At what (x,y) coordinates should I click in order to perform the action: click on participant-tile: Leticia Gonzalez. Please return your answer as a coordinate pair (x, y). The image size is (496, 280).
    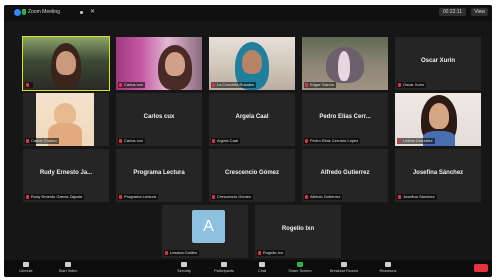
    Looking at the image, I should click on (438, 119).